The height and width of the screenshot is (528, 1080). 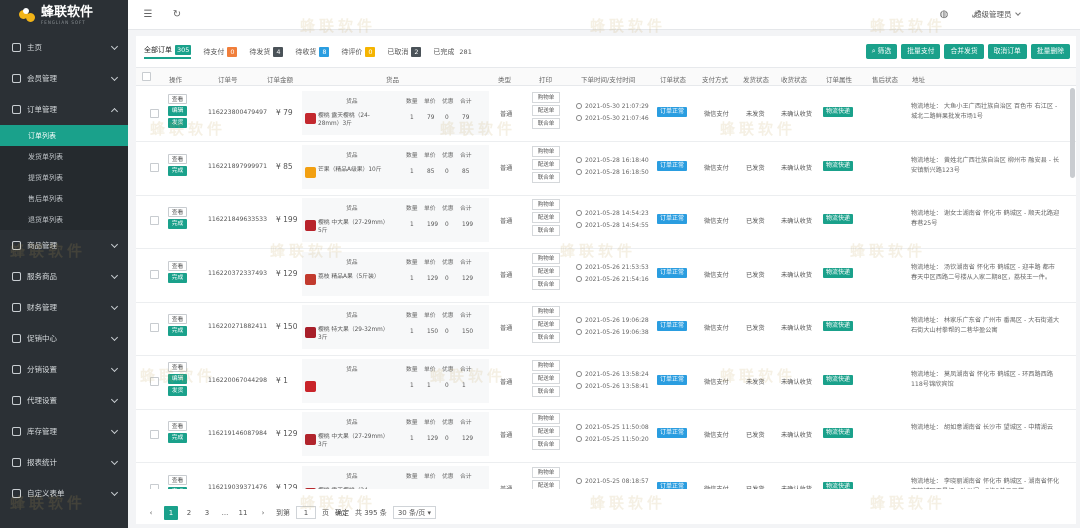 I want to click on order-time-value: 2021-05-26 13:58:24, so click(x=617, y=374).